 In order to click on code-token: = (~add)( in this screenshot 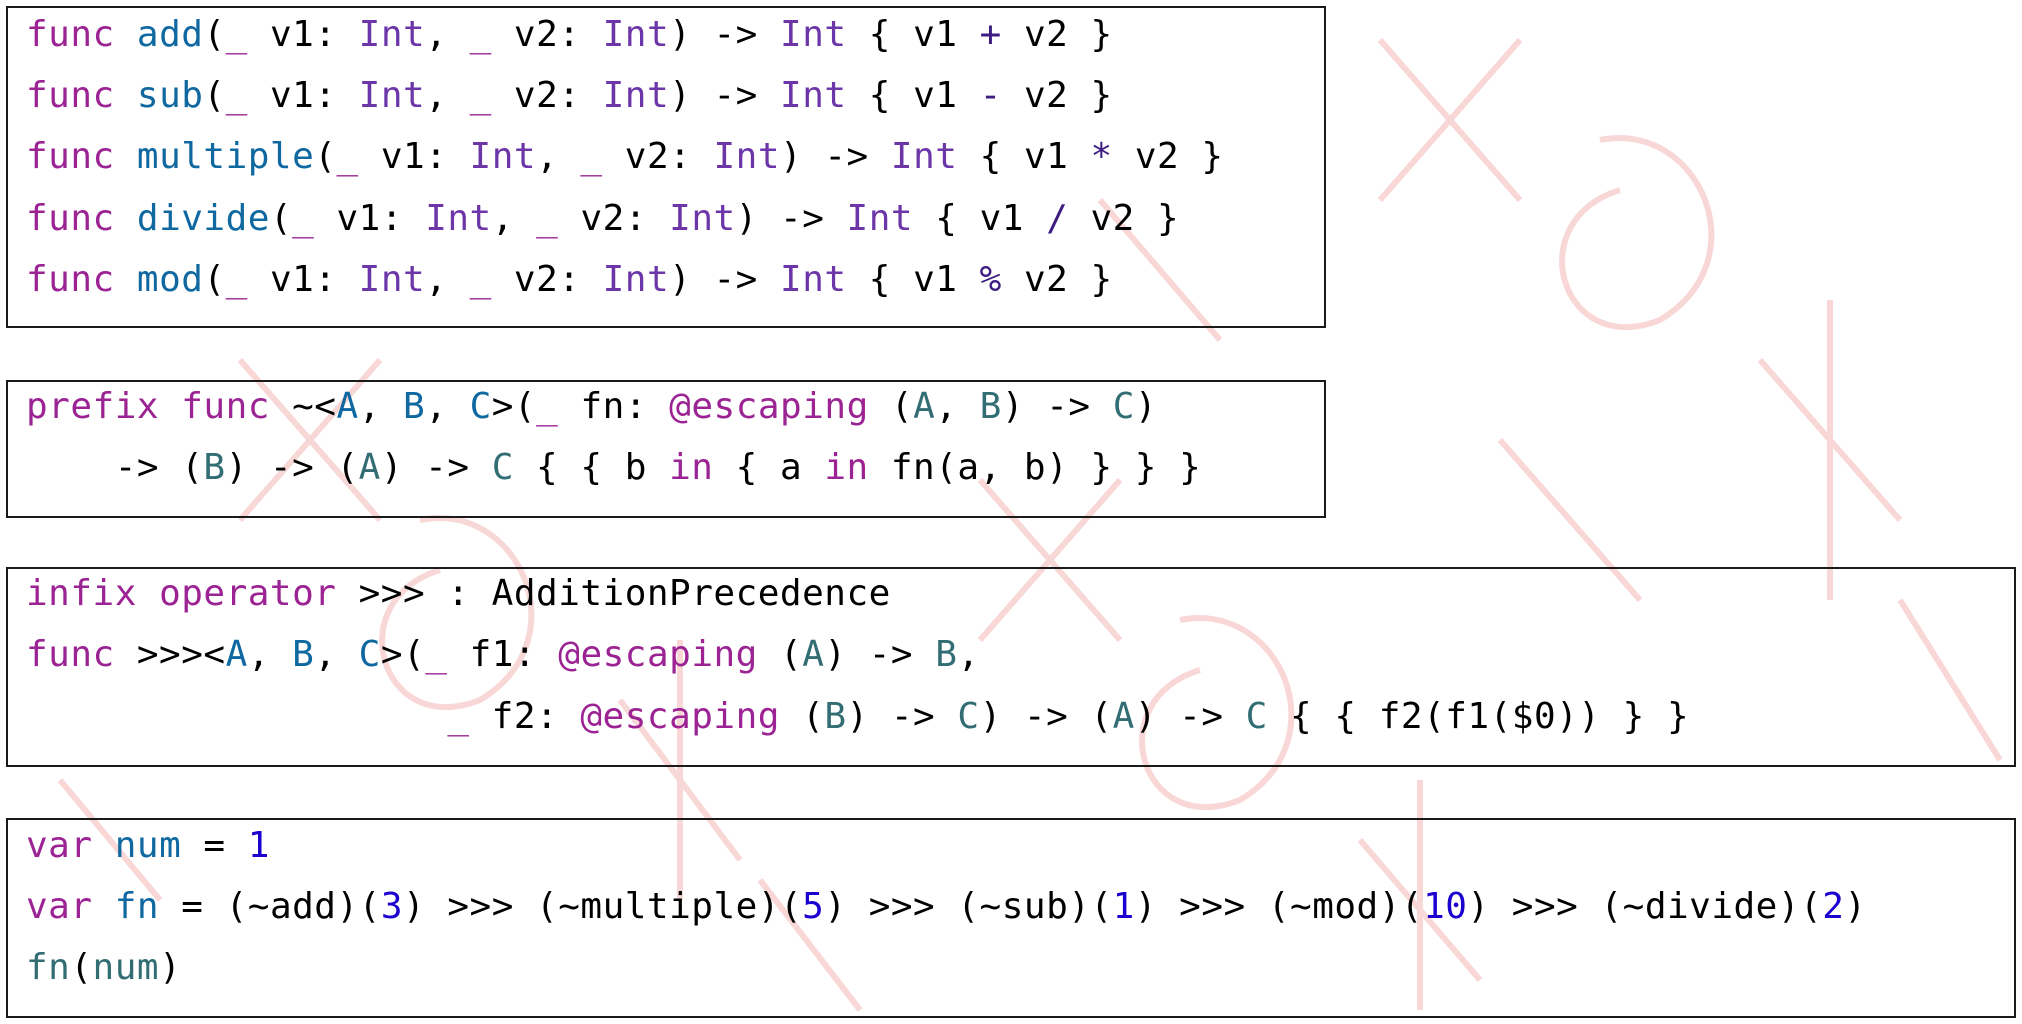, I will do `click(270, 906)`.